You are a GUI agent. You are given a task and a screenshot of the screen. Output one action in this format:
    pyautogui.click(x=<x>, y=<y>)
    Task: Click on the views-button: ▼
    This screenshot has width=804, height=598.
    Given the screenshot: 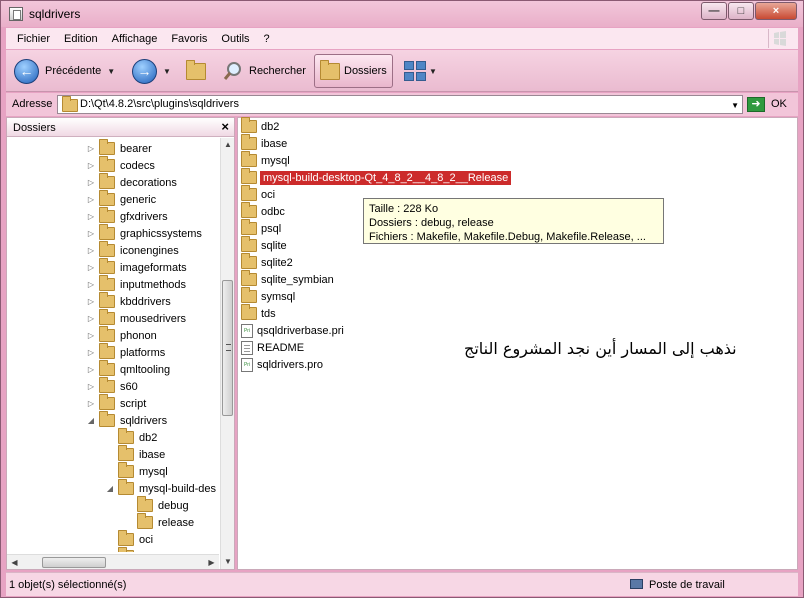 What is the action you would take?
    pyautogui.click(x=420, y=71)
    